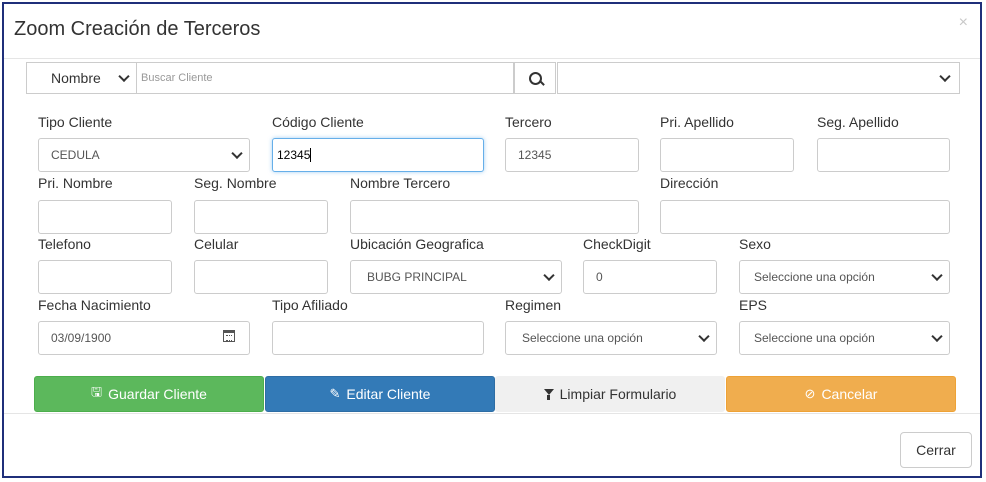 Image resolution: width=986 pixels, height=482 pixels. Describe the element at coordinates (727, 155) in the screenshot. I see `pri-apellido-input` at that location.